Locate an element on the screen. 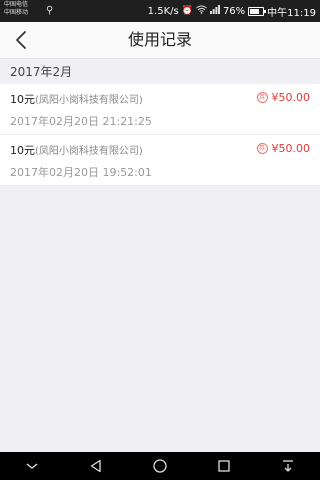  system-nav-bar is located at coordinates (160, 466).